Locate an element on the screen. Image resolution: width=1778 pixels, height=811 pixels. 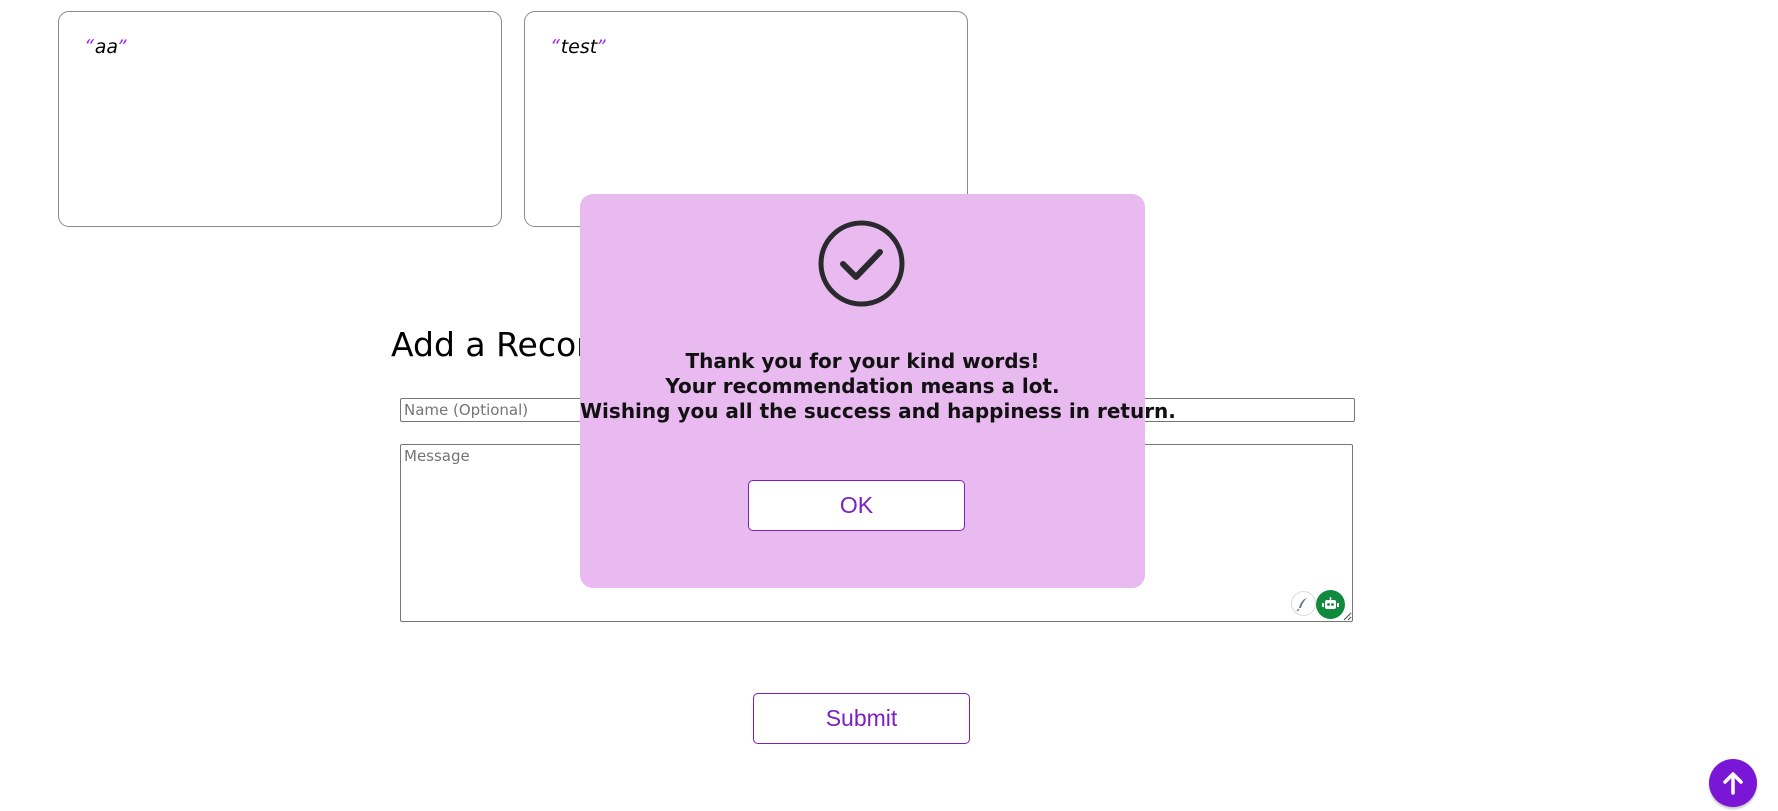
feather-icon is located at coordinates (1303, 603).